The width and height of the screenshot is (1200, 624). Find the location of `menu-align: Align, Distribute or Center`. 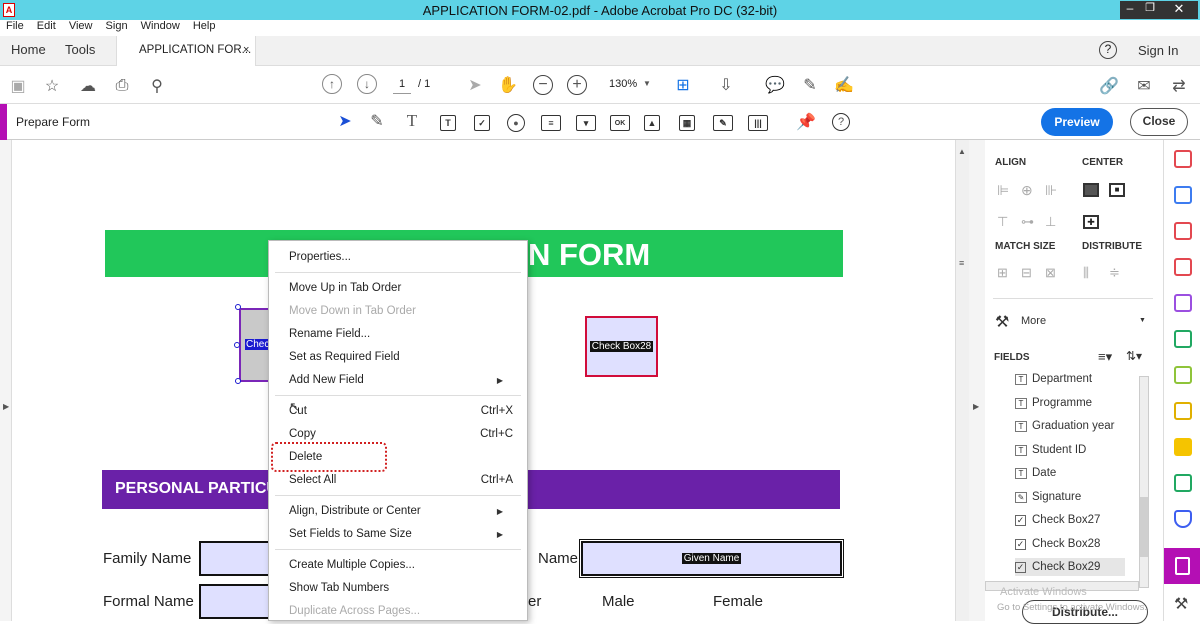

menu-align: Align, Distribute or Center is located at coordinates (355, 511).